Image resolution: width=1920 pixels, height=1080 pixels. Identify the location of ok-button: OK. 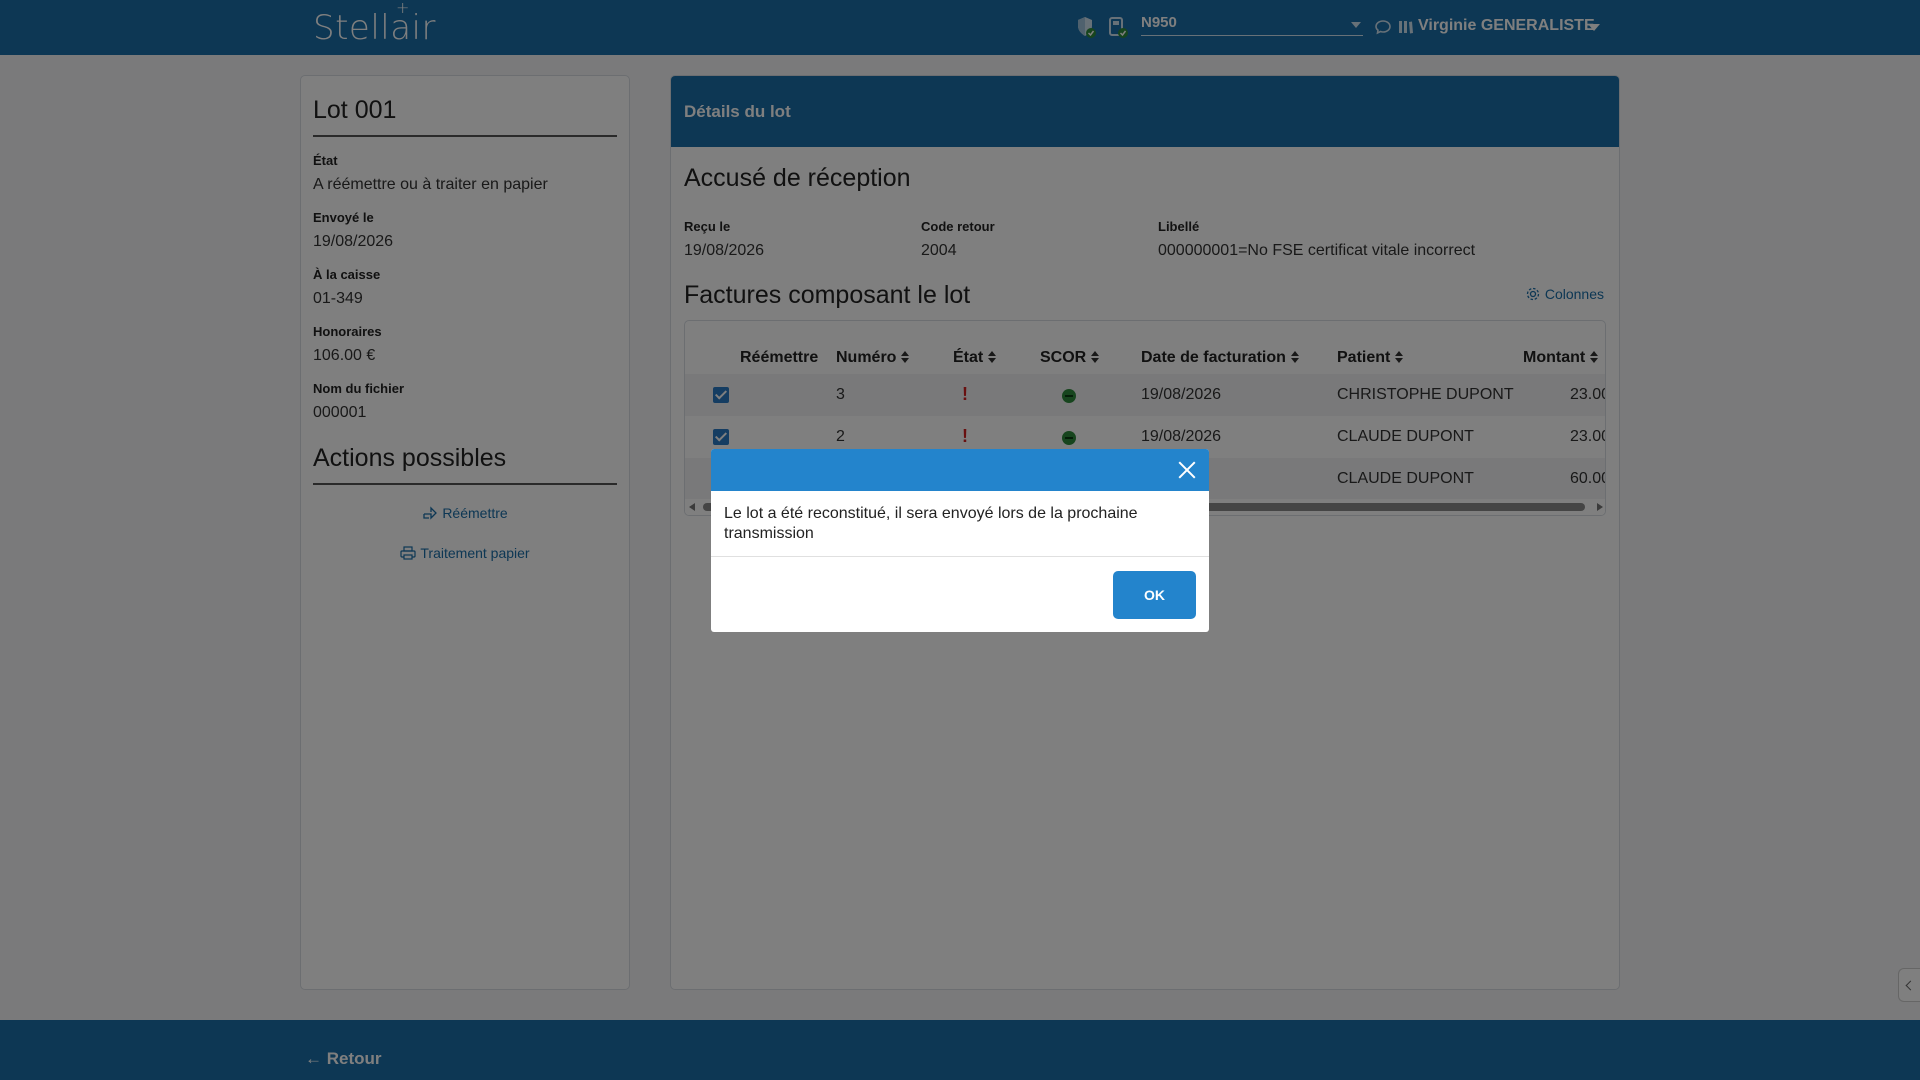
(1154, 595).